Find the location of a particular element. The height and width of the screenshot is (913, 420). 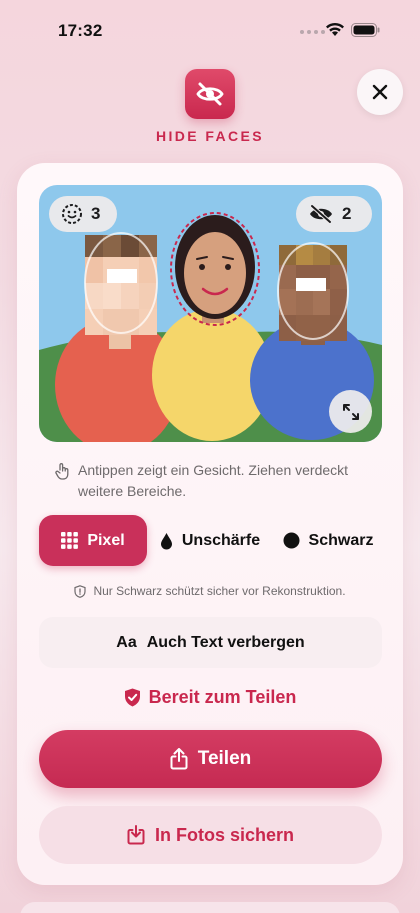

app-title: HIDE FACES is located at coordinates (209, 136).